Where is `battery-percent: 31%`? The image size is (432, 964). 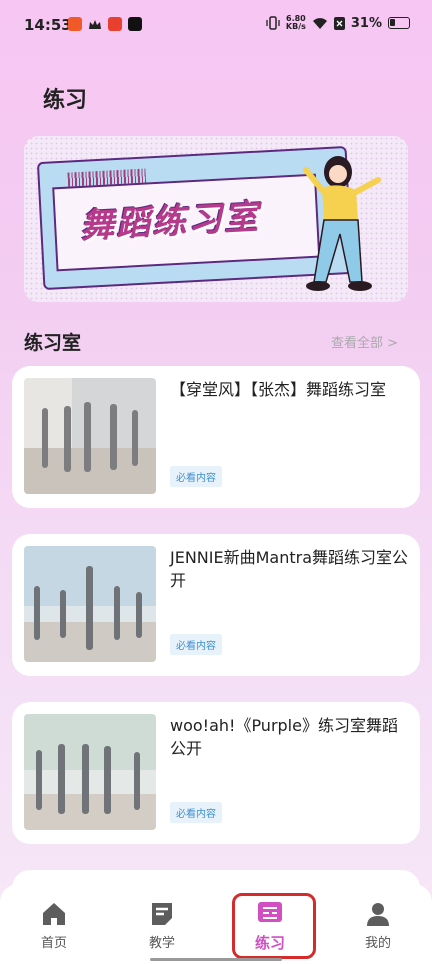 battery-percent: 31% is located at coordinates (366, 23).